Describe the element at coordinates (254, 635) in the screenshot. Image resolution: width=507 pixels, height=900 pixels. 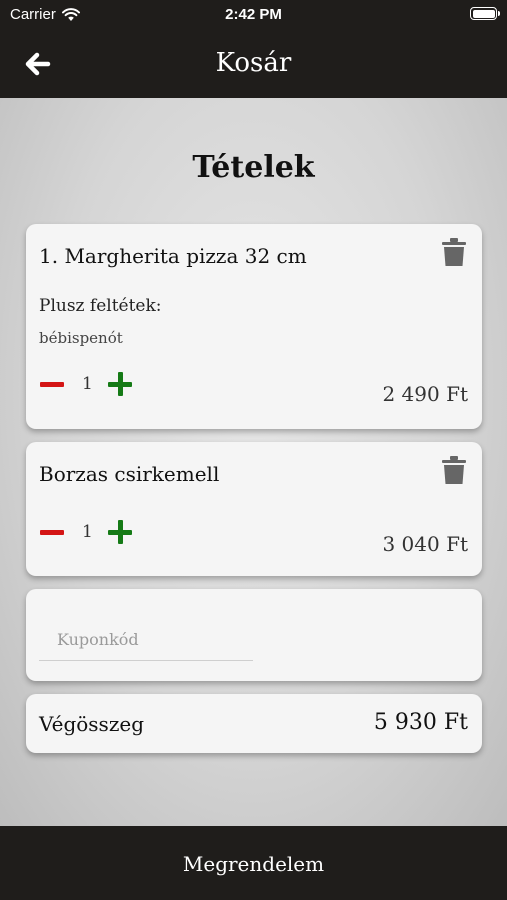
I see `coupon-card` at that location.